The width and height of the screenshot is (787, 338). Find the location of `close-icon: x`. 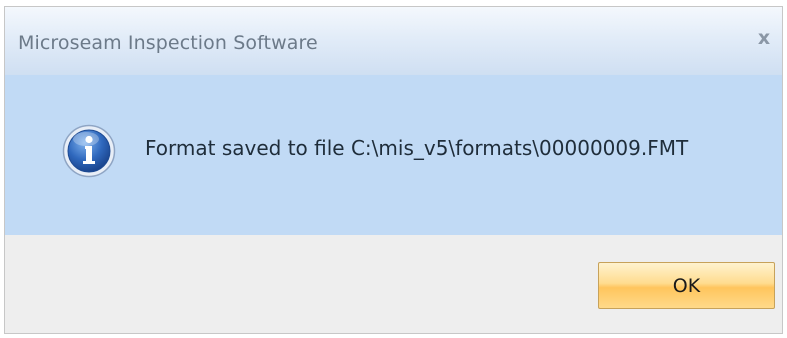

close-icon: x is located at coordinates (764, 38).